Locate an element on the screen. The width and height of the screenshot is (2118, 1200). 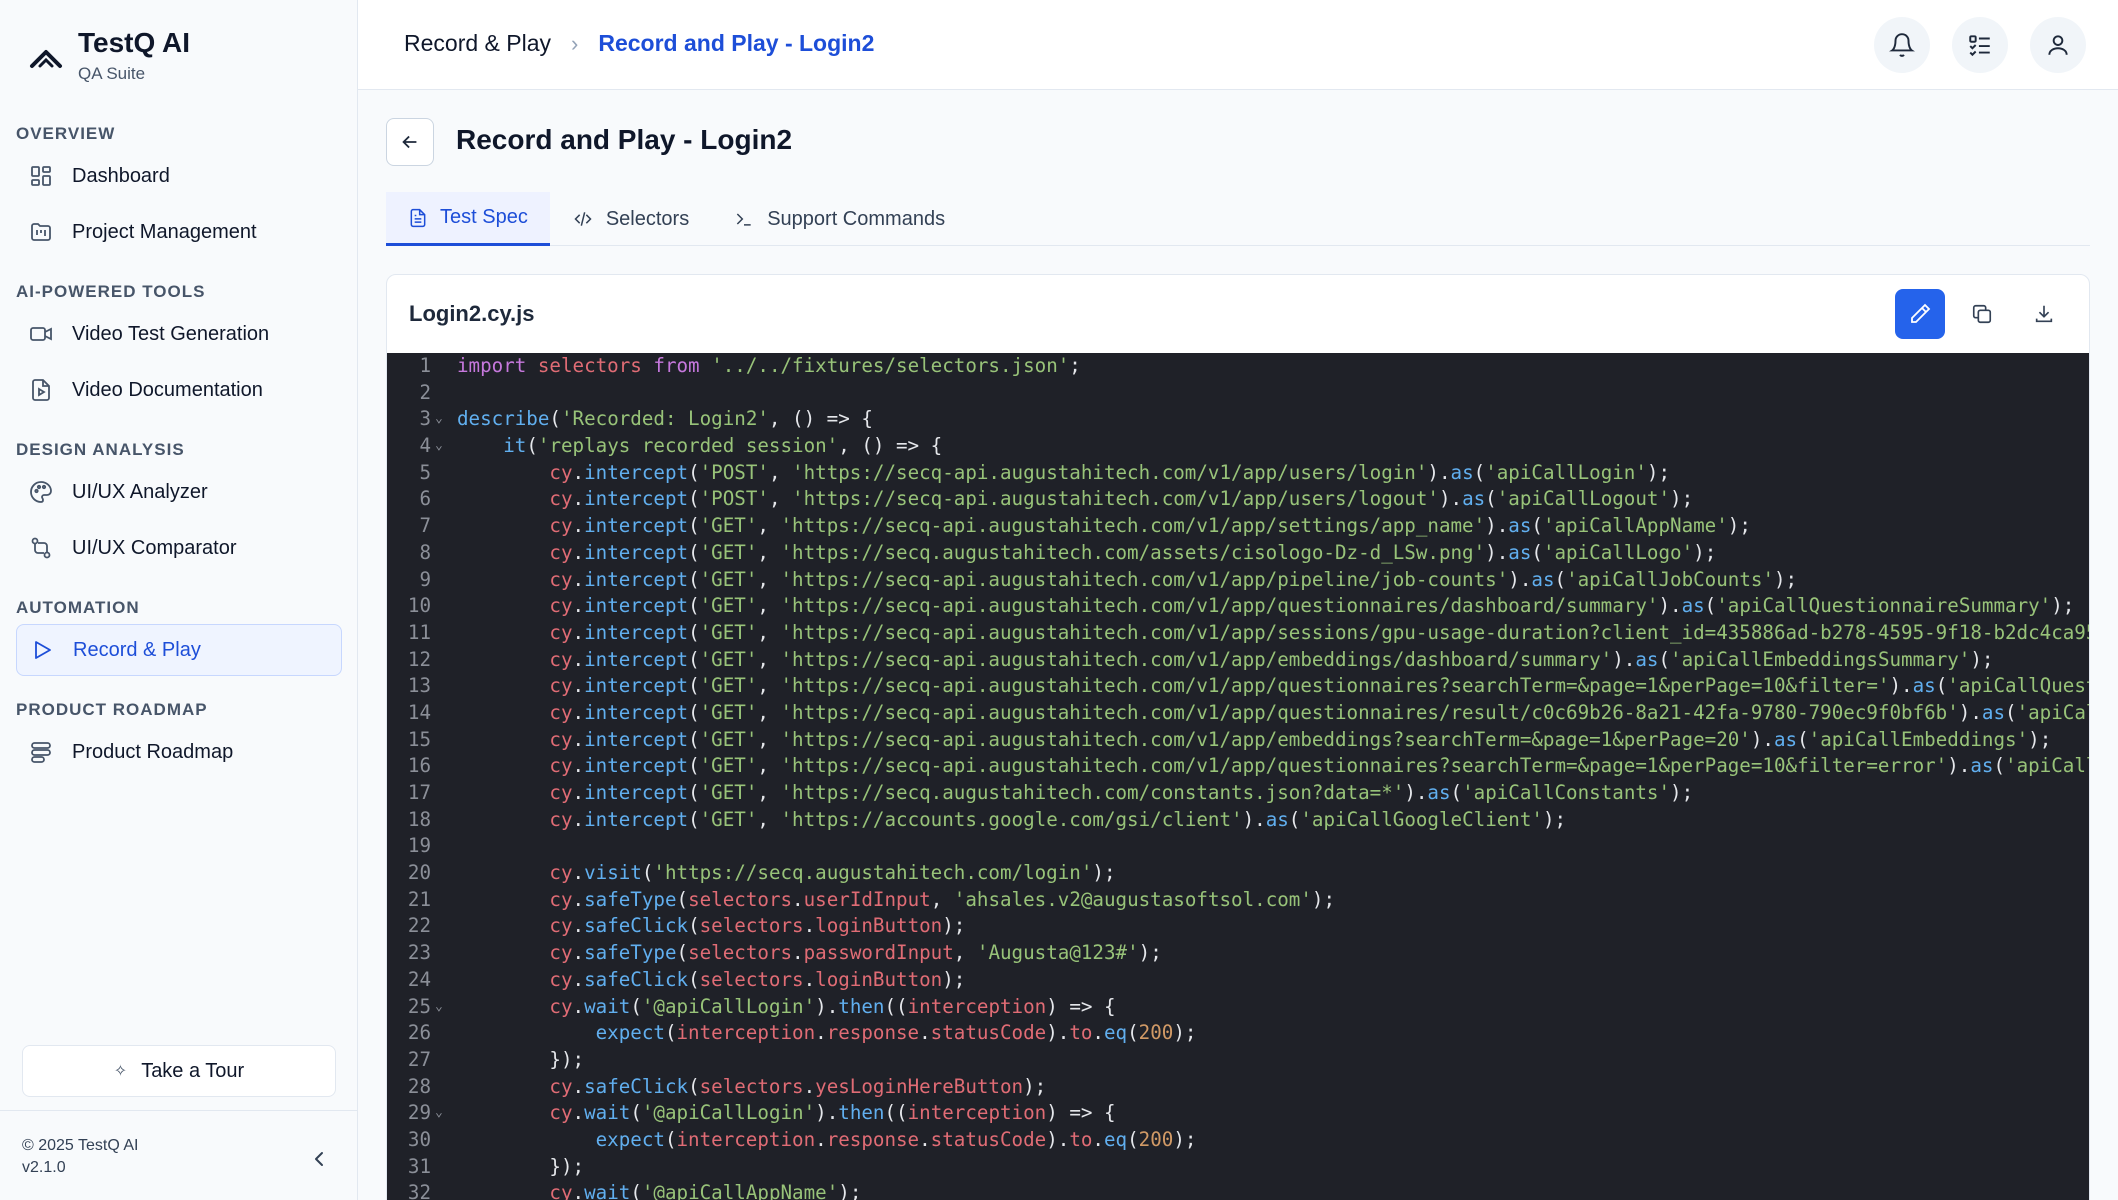
back-button is located at coordinates (410, 142).